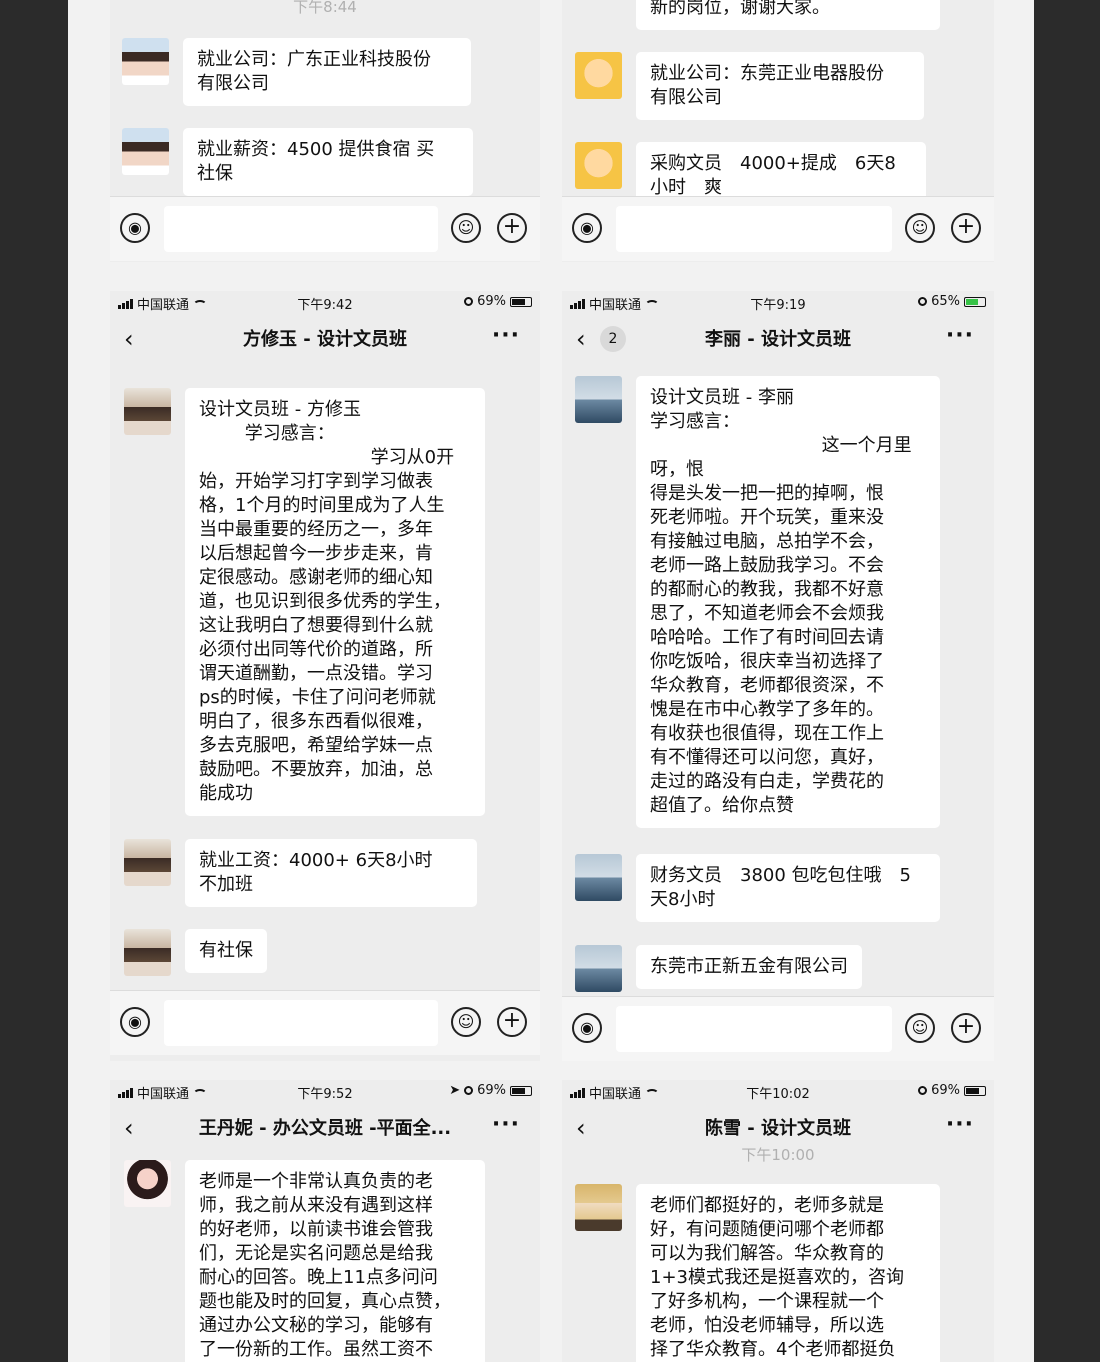  I want to click on message-row: 就业公司：广东正业科技股份 有限公司, so click(296, 72).